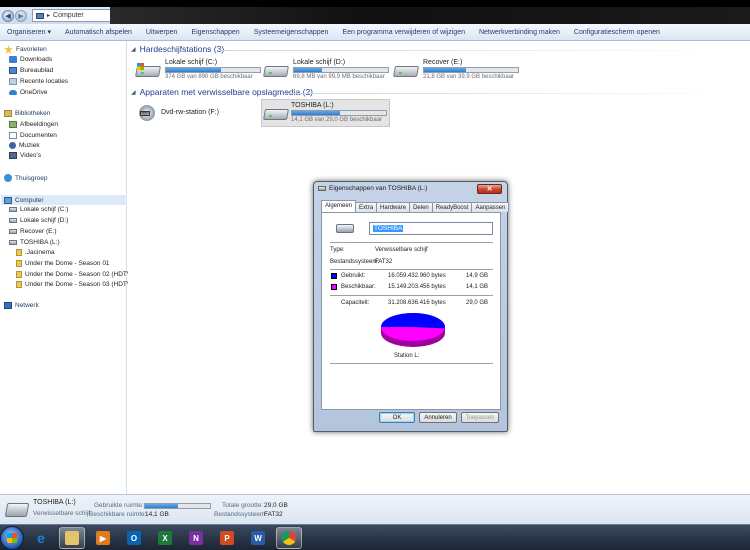 The image size is (750, 550). What do you see at coordinates (339, 113) in the screenshot?
I see `toshiba-usage-bar` at bounding box center [339, 113].